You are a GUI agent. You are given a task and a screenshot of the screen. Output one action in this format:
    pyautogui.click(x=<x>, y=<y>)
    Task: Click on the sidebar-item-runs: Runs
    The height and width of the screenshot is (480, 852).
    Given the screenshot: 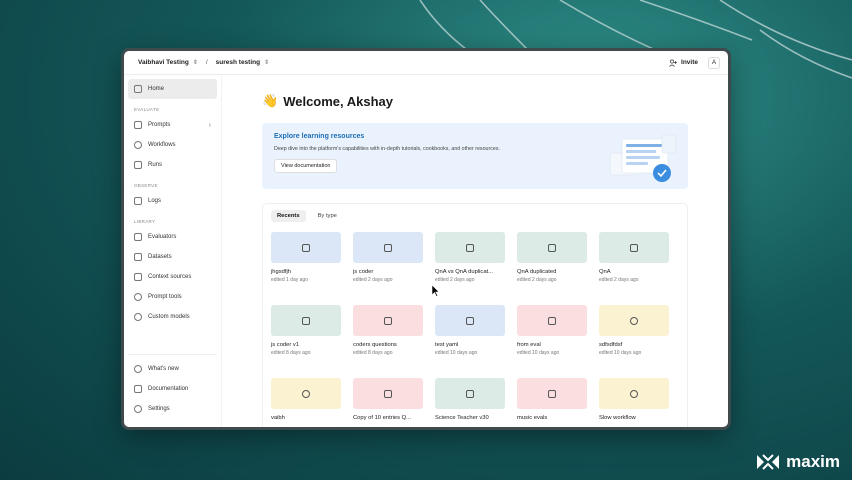 What is the action you would take?
    pyautogui.click(x=172, y=165)
    